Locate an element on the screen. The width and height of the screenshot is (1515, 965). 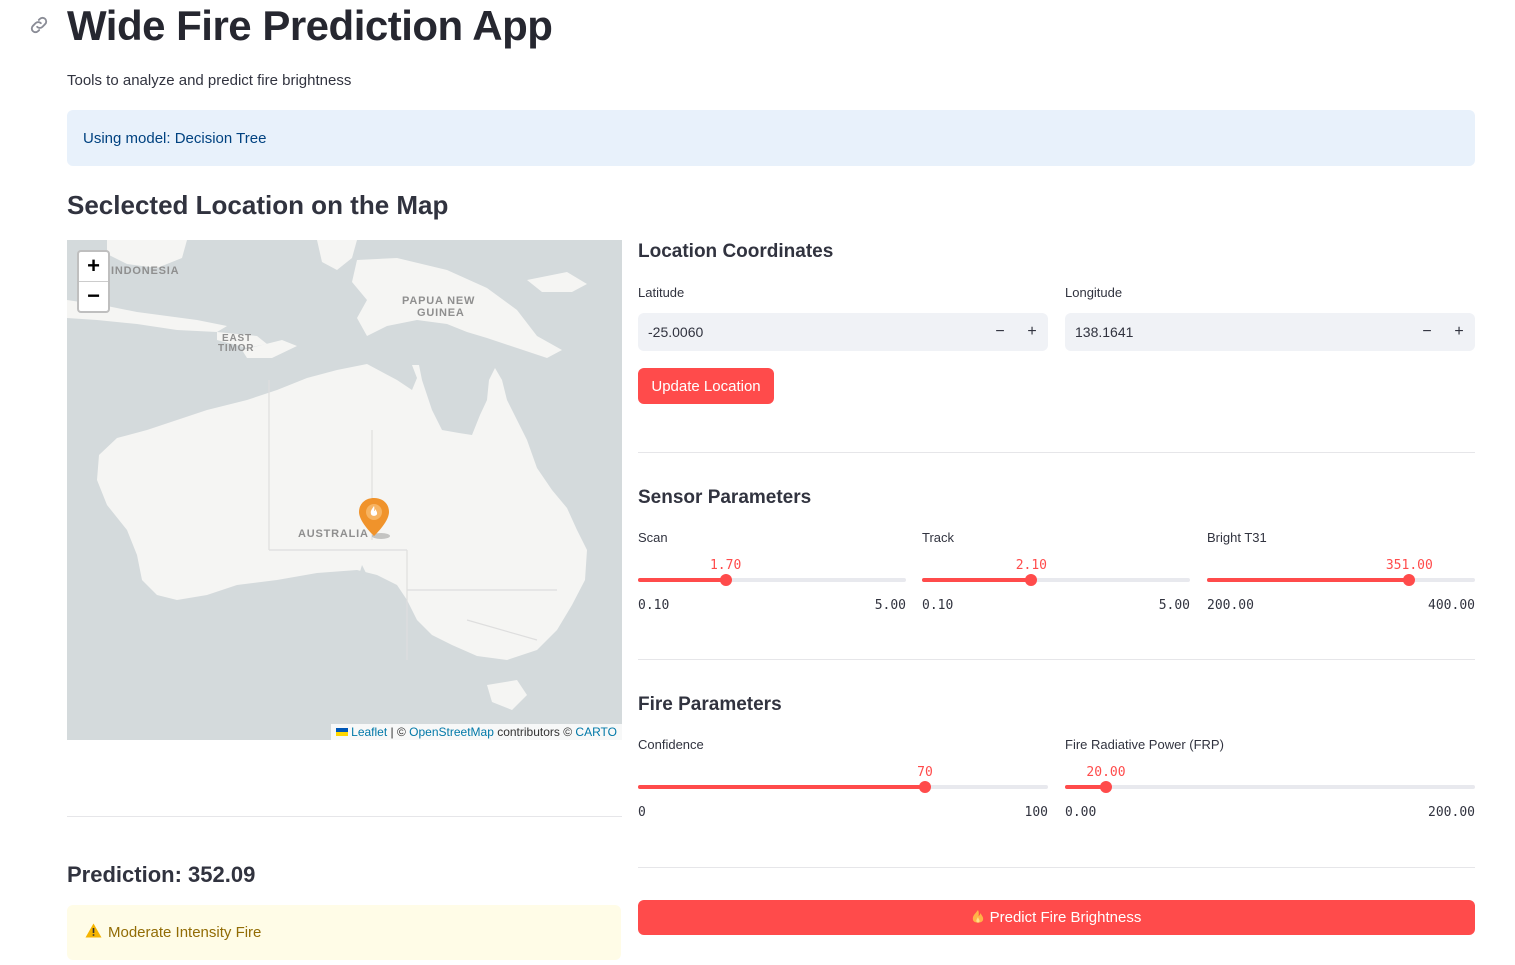
fire-pin-icon is located at coordinates (376, 519).